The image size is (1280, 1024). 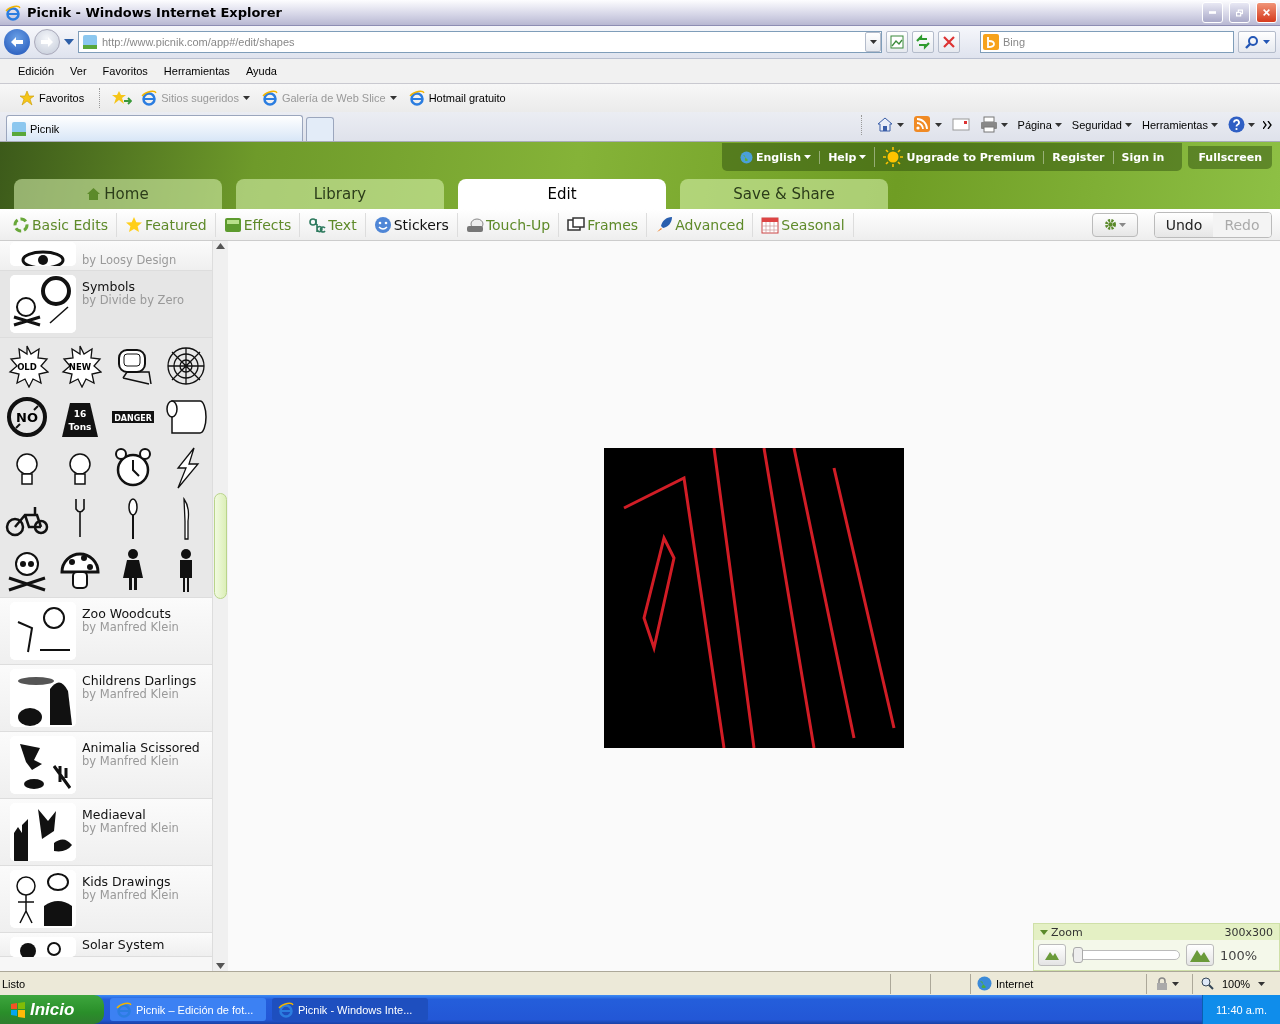 I want to click on mail-icon, so click(x=960, y=124).